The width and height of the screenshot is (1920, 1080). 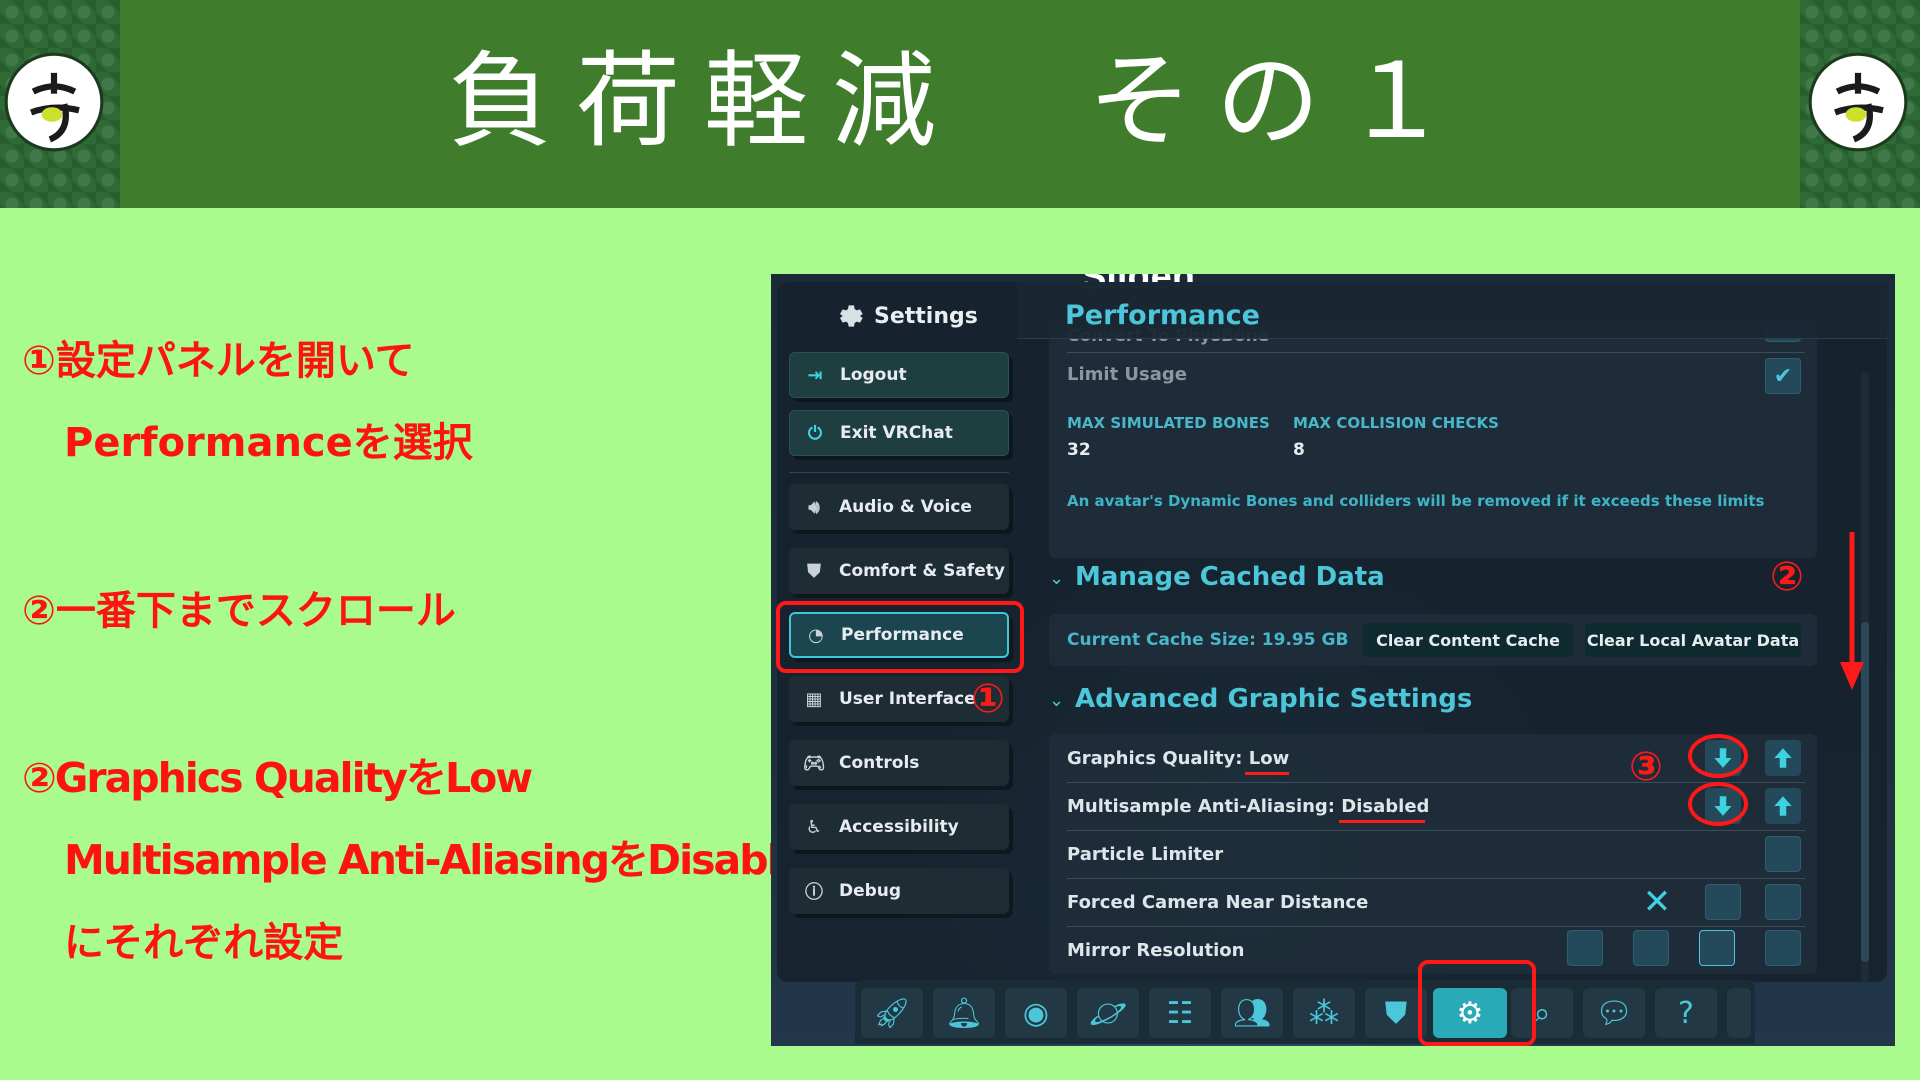 What do you see at coordinates (1168, 423) in the screenshot?
I see `max-bones-label: MAX SIMULATED BONES` at bounding box center [1168, 423].